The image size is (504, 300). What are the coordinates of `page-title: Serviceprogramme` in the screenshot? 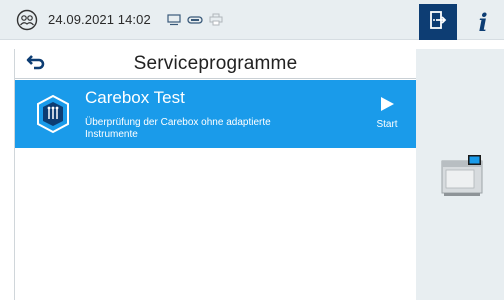 It's located at (215, 63).